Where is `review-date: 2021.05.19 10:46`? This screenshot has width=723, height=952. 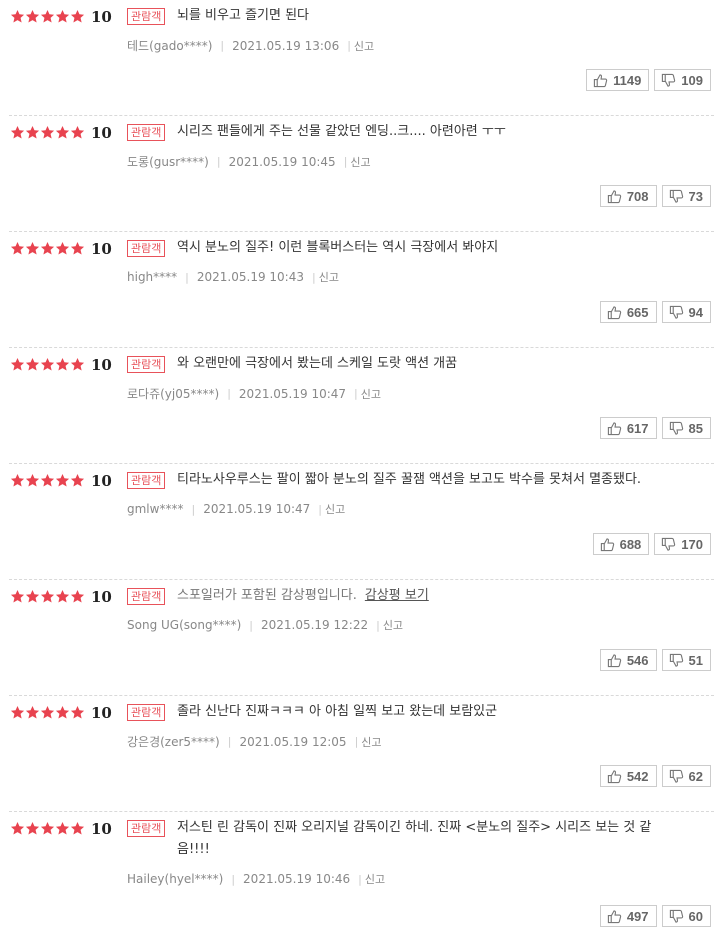 review-date: 2021.05.19 10:46 is located at coordinates (297, 879).